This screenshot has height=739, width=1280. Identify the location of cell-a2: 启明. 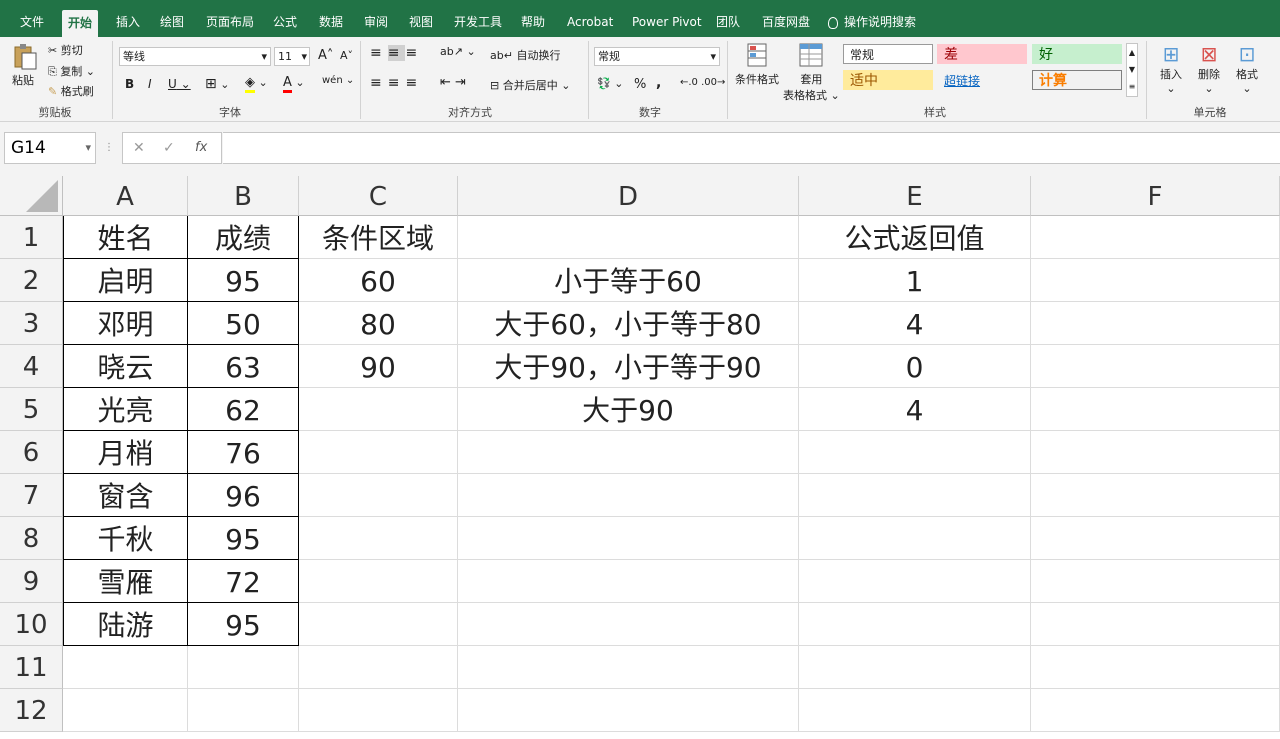
(125, 280).